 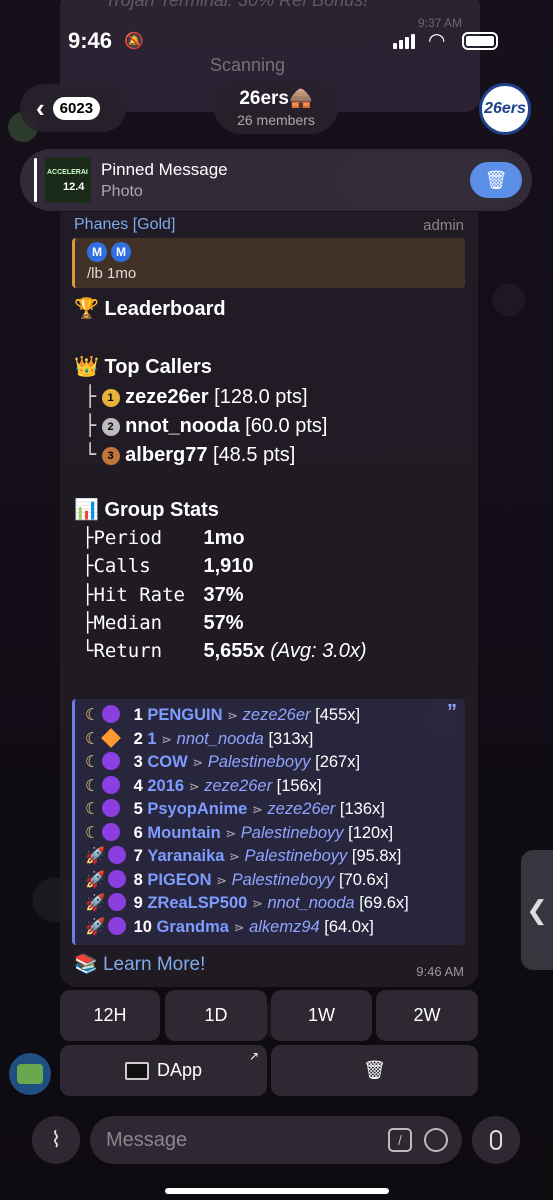 I want to click on attach-button: ⌇, so click(x=56, y=1140).